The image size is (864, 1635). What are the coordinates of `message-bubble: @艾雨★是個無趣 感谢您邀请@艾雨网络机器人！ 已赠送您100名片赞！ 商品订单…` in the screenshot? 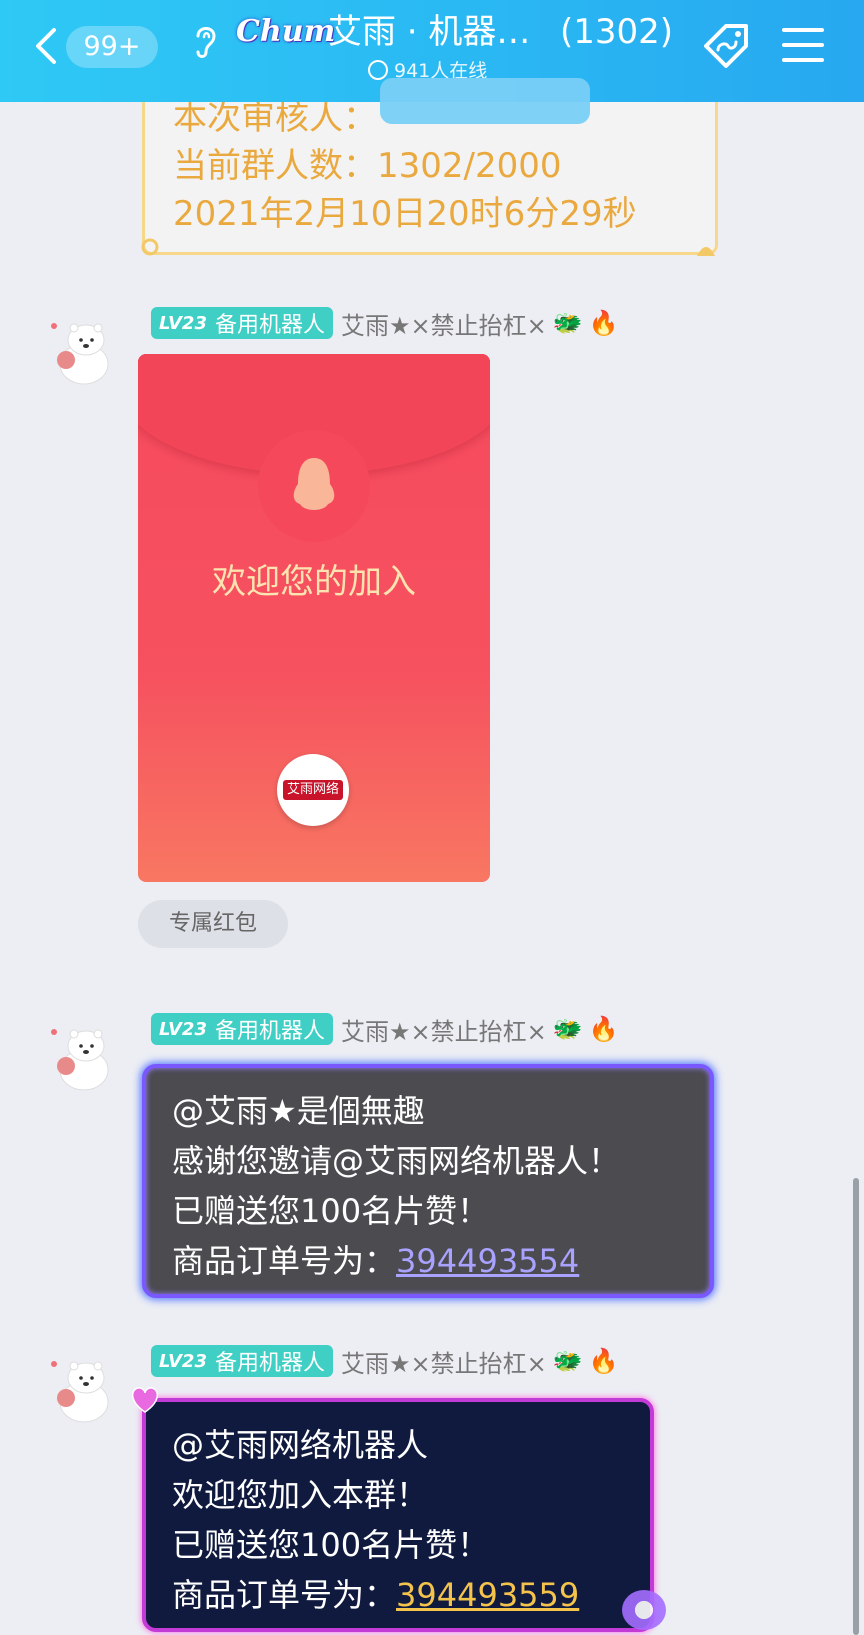 It's located at (428, 1181).